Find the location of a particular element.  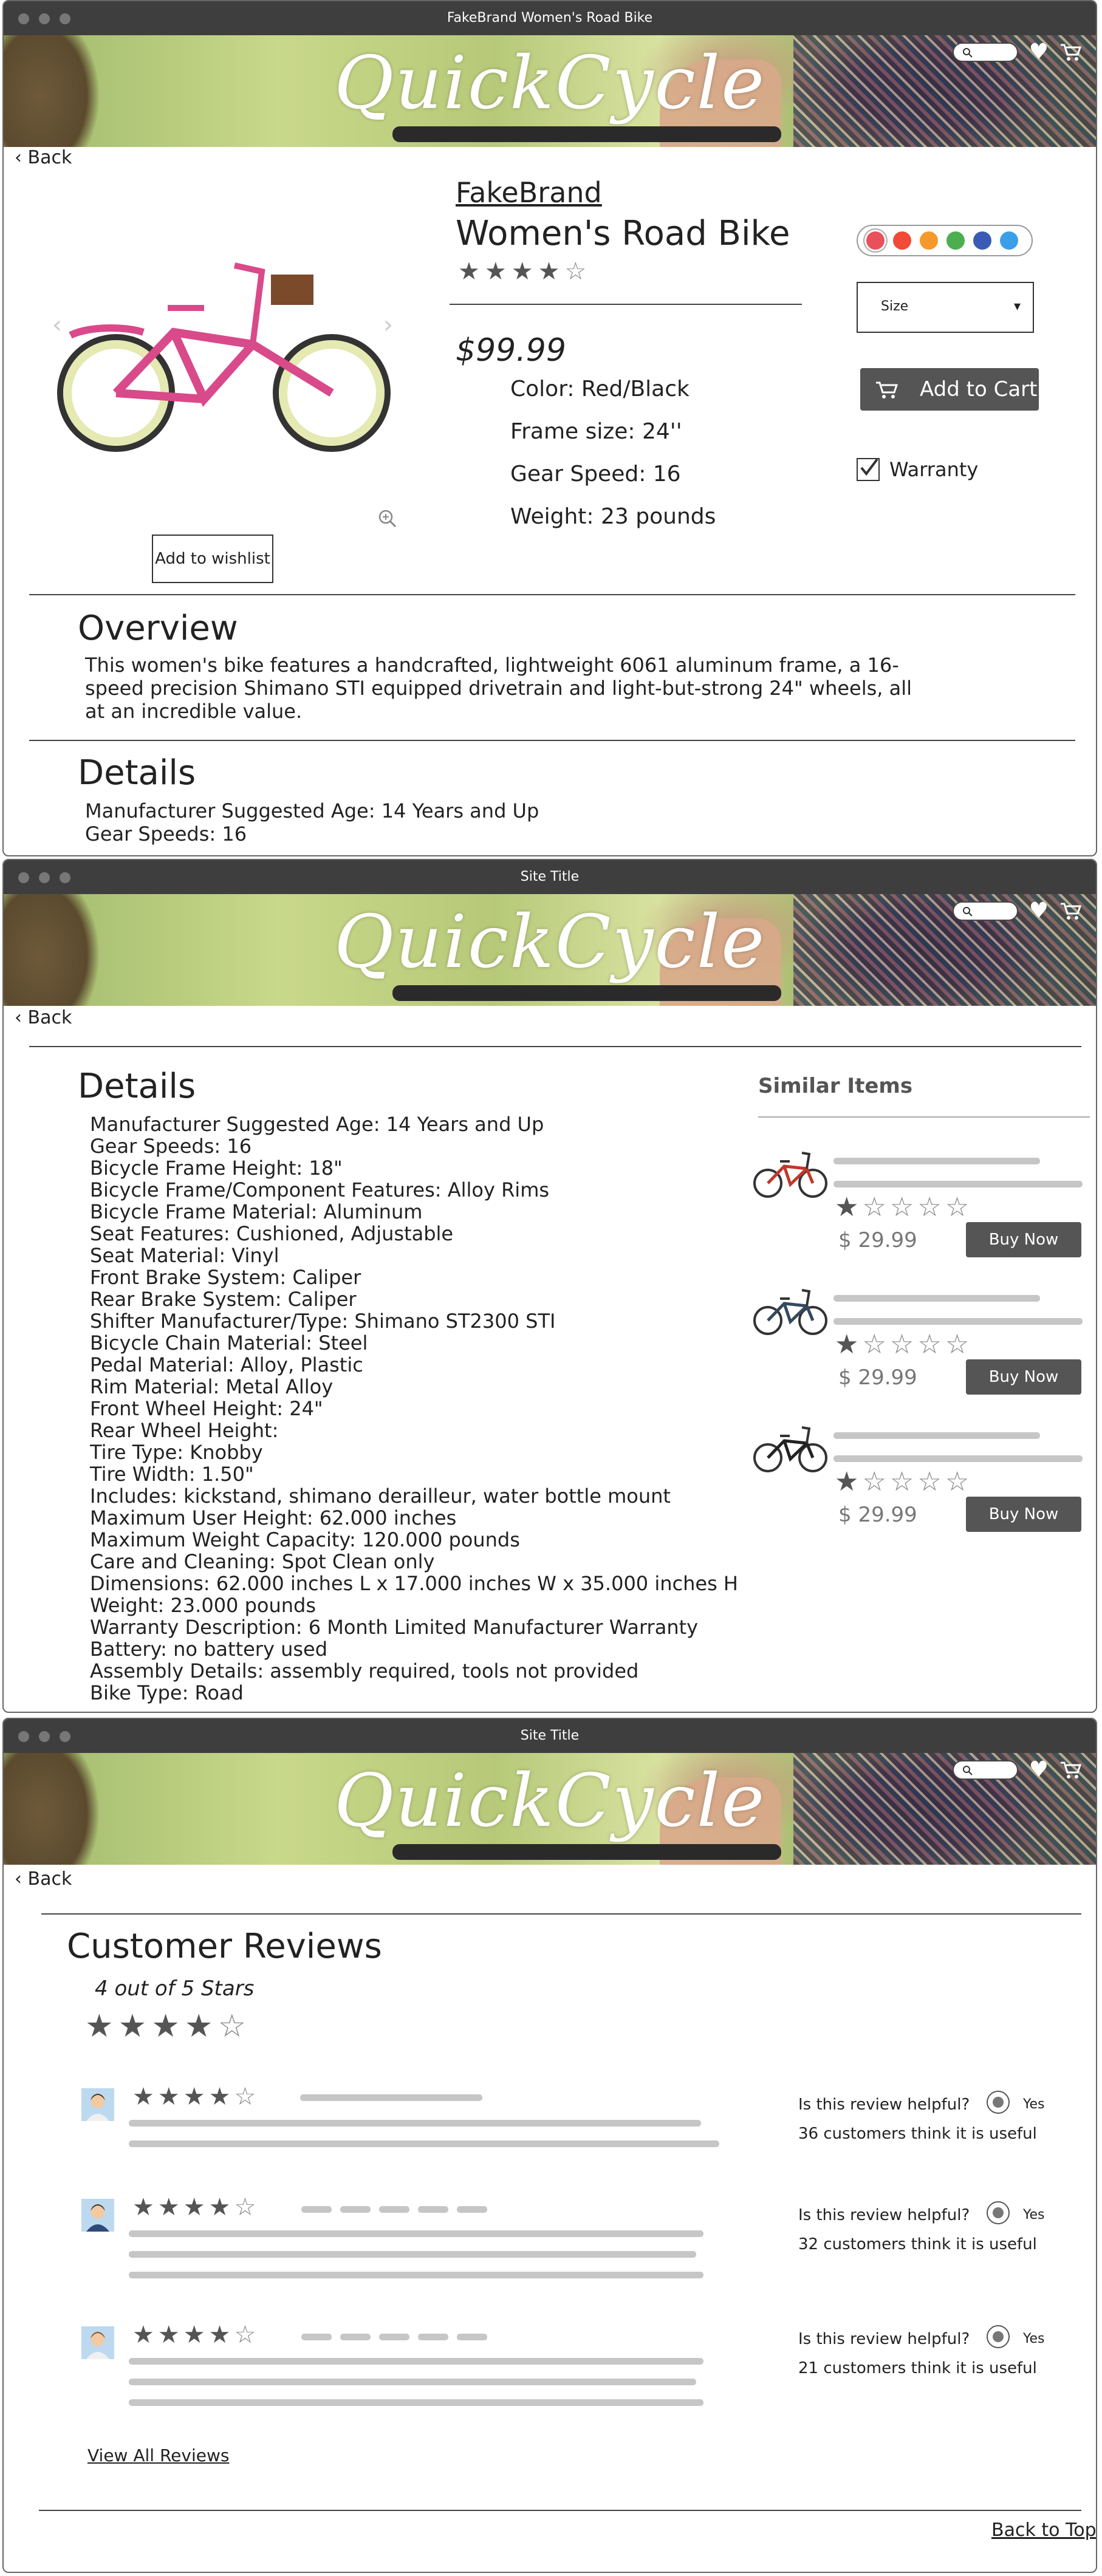

view-all-reviews-link: View All Reviews is located at coordinates (158, 2455).